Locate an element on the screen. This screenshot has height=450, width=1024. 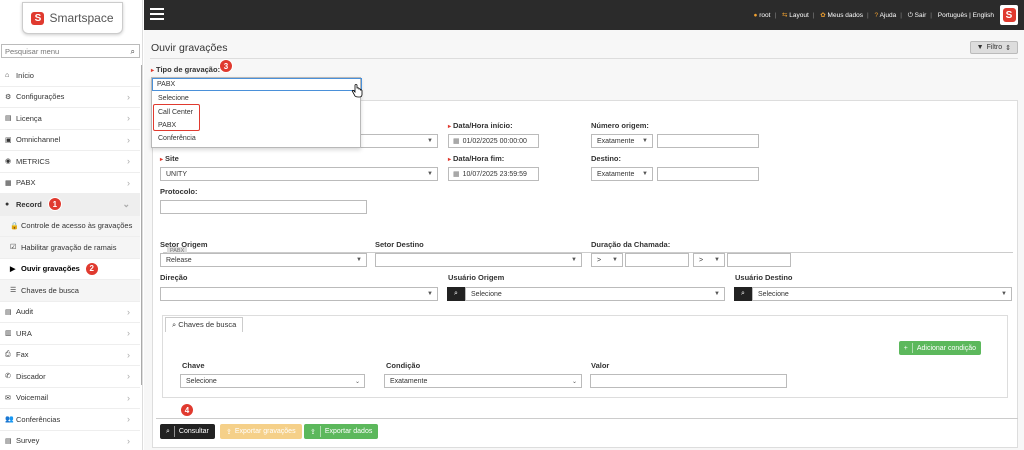
settings-icon: ✿ is located at coordinates (823, 15).